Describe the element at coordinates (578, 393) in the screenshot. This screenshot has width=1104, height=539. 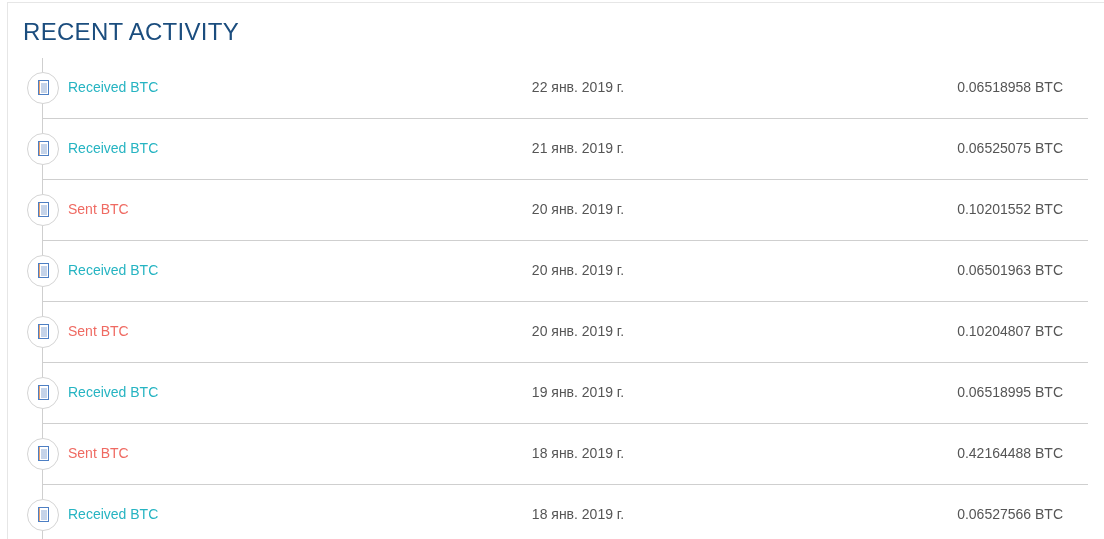
I see `transaction-date: 19 янв. 2019 г.` at that location.